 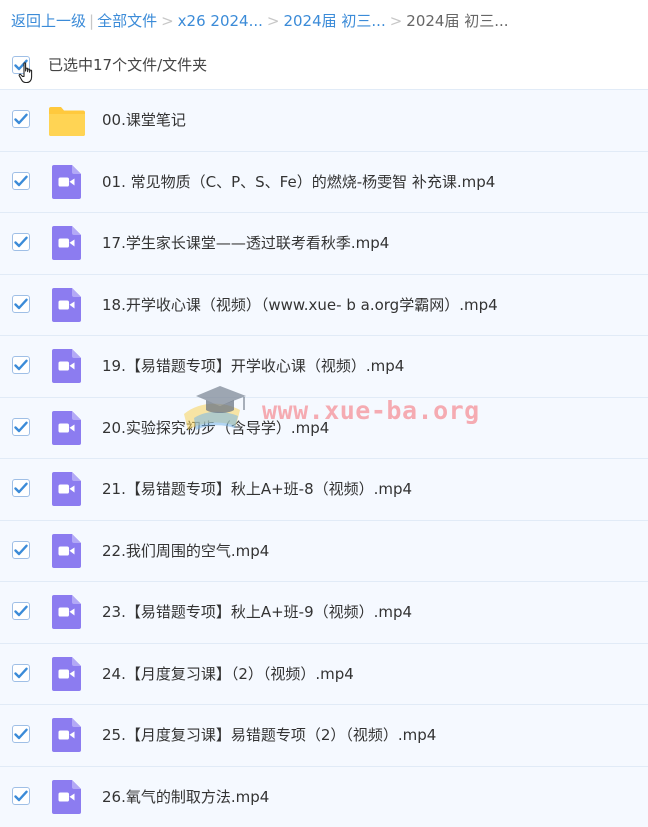 What do you see at coordinates (257, 612) in the screenshot?
I see `file-name: 23.【易错题专项】秋上A+班-9（视频）.mp4` at bounding box center [257, 612].